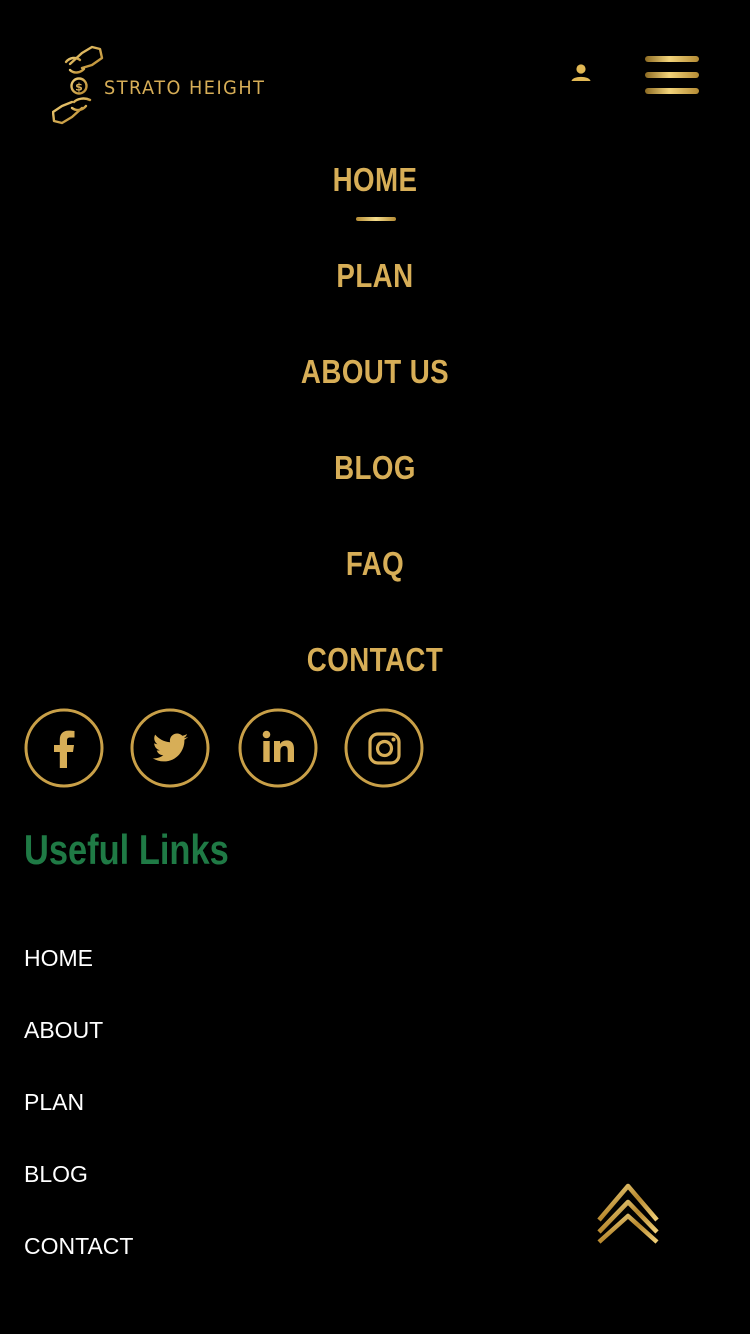  What do you see at coordinates (58, 958) in the screenshot?
I see `footer-link-home: HOME` at bounding box center [58, 958].